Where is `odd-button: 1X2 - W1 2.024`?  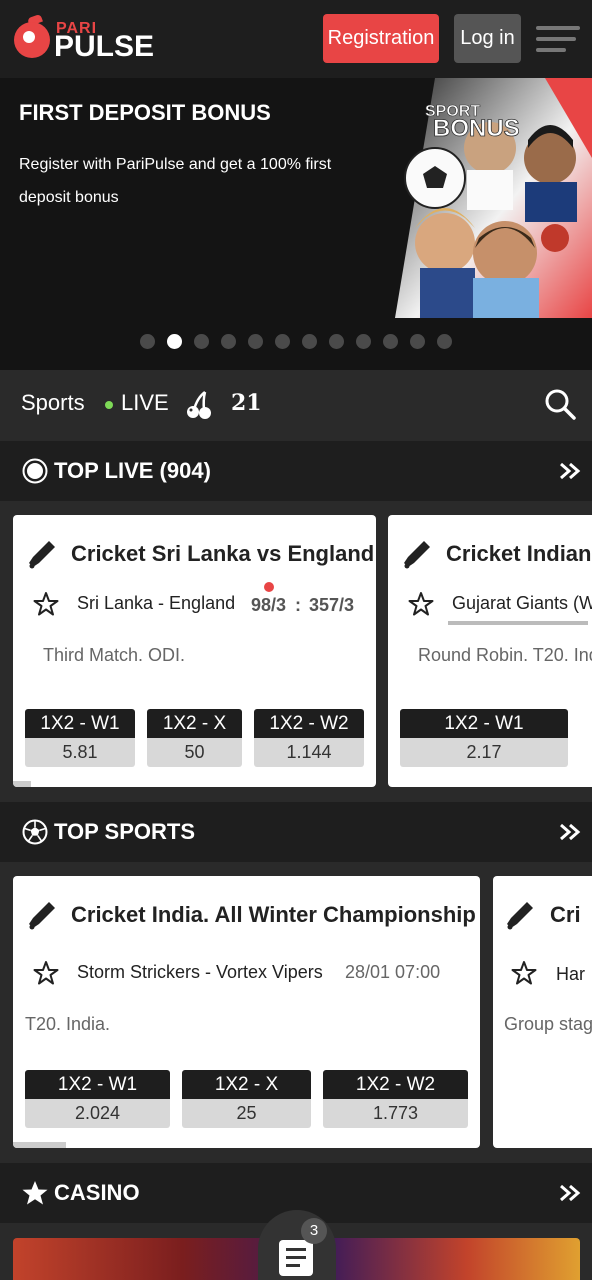 odd-button: 1X2 - W1 2.024 is located at coordinates (97, 1099).